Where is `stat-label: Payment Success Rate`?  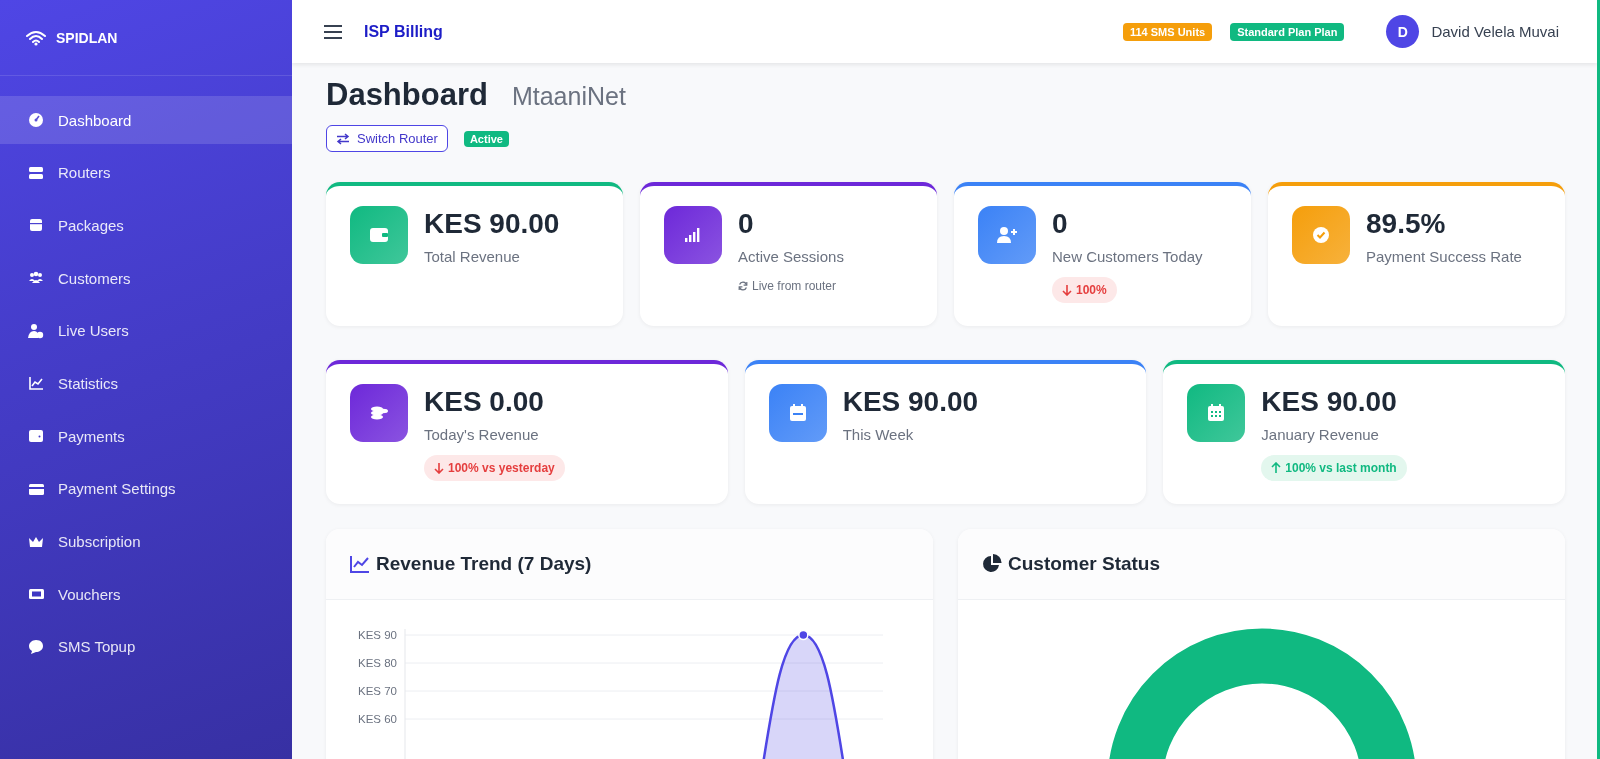 stat-label: Payment Success Rate is located at coordinates (1444, 256).